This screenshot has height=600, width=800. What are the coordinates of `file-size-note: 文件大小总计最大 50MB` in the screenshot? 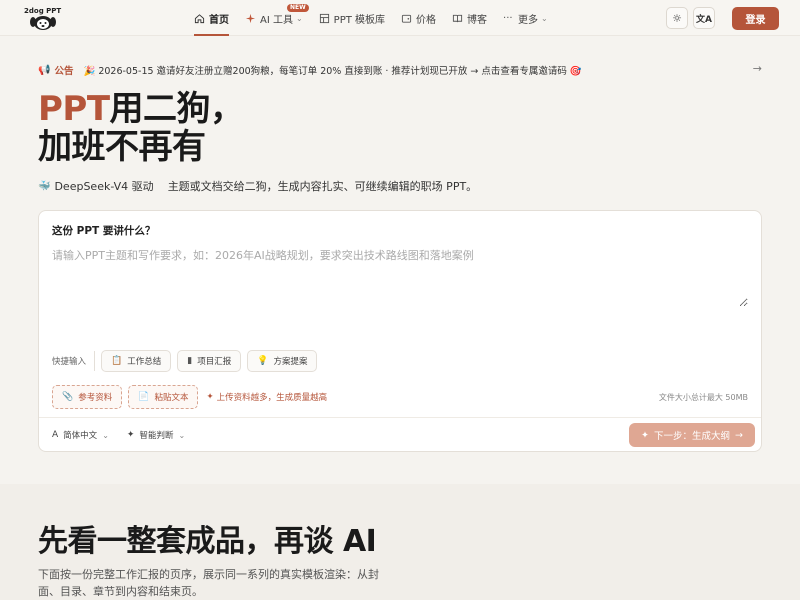 It's located at (703, 397).